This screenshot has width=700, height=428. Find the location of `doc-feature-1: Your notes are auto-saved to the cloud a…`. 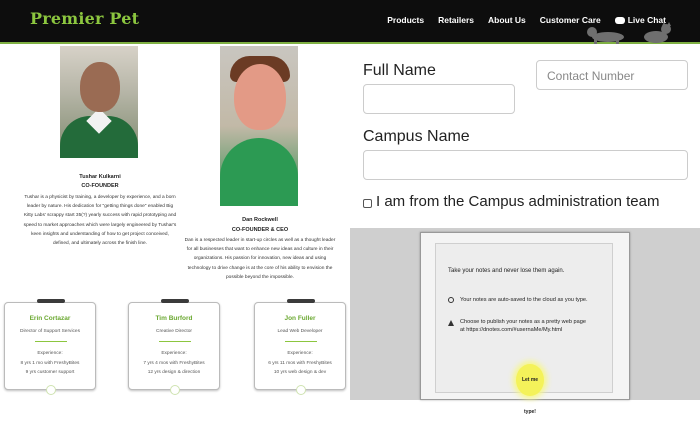

doc-feature-1: Your notes are auto-saved to the cloud a… is located at coordinates (524, 300).